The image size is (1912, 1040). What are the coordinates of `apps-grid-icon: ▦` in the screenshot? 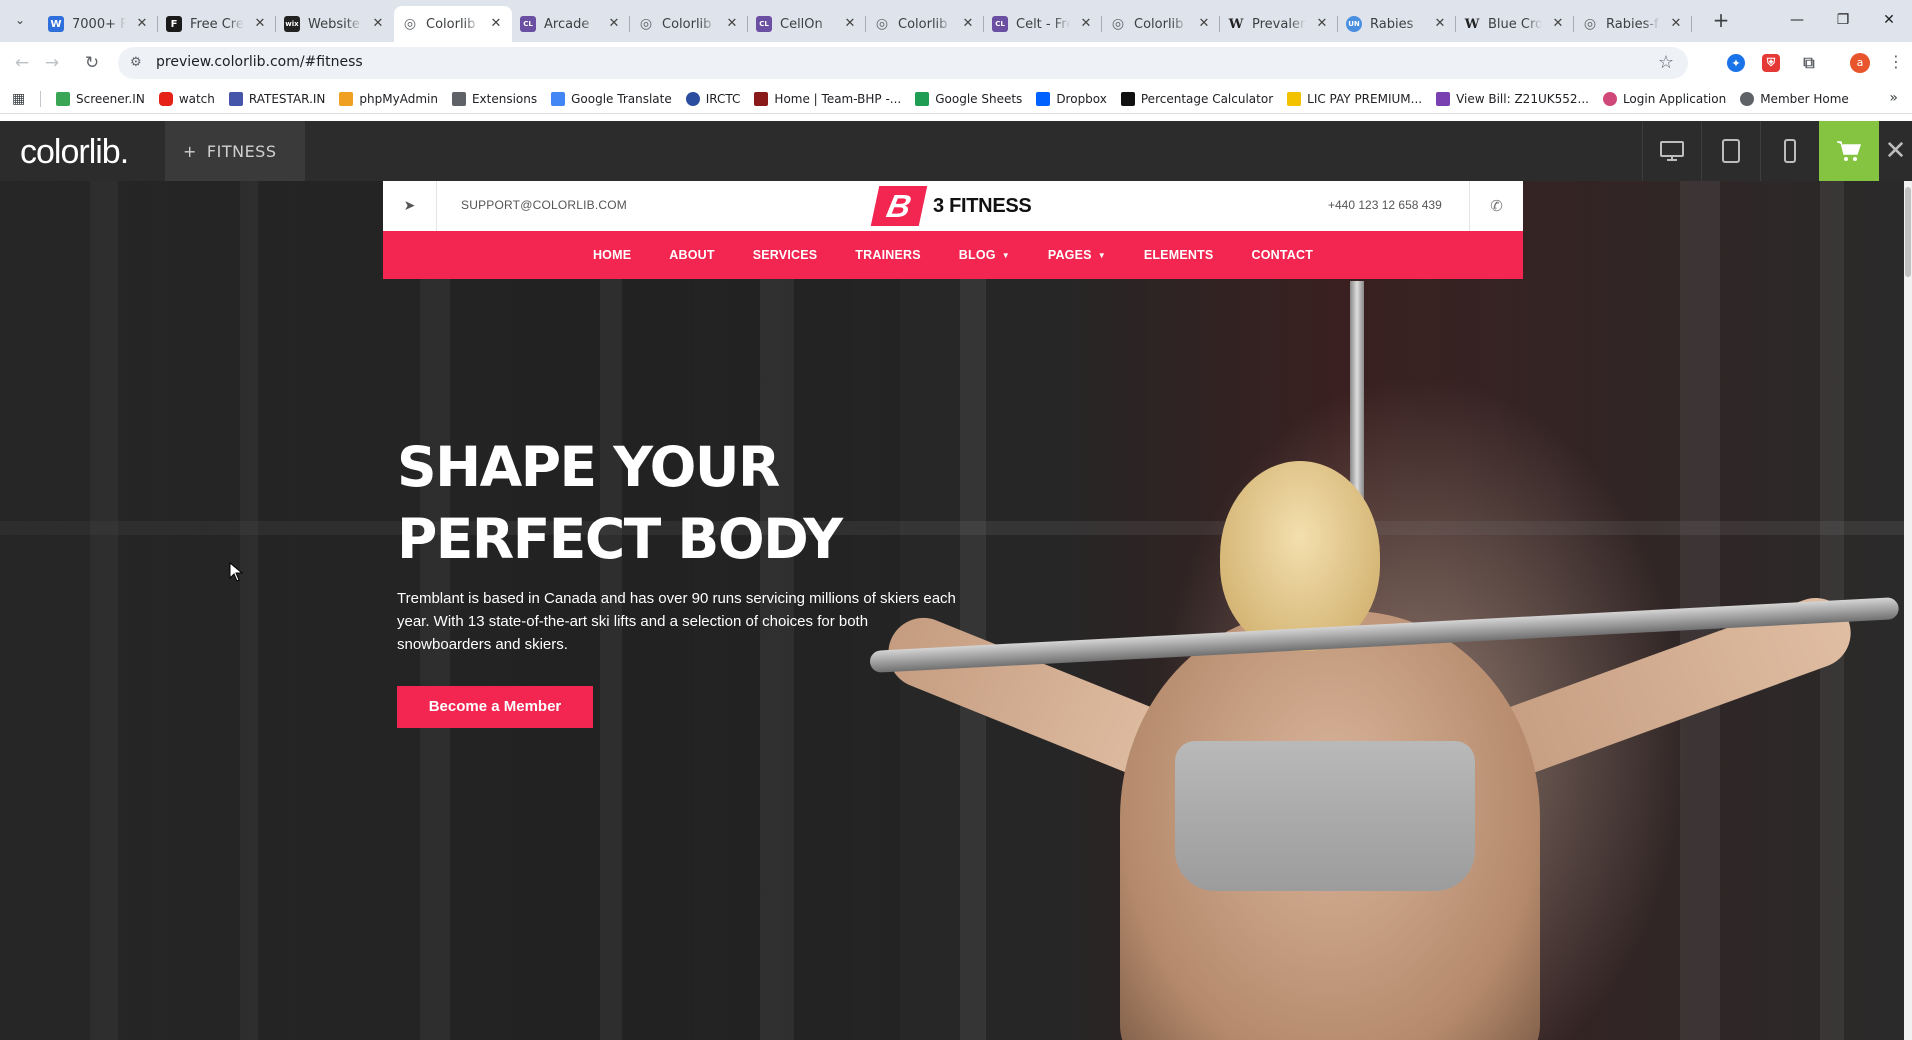 It's located at (20, 99).